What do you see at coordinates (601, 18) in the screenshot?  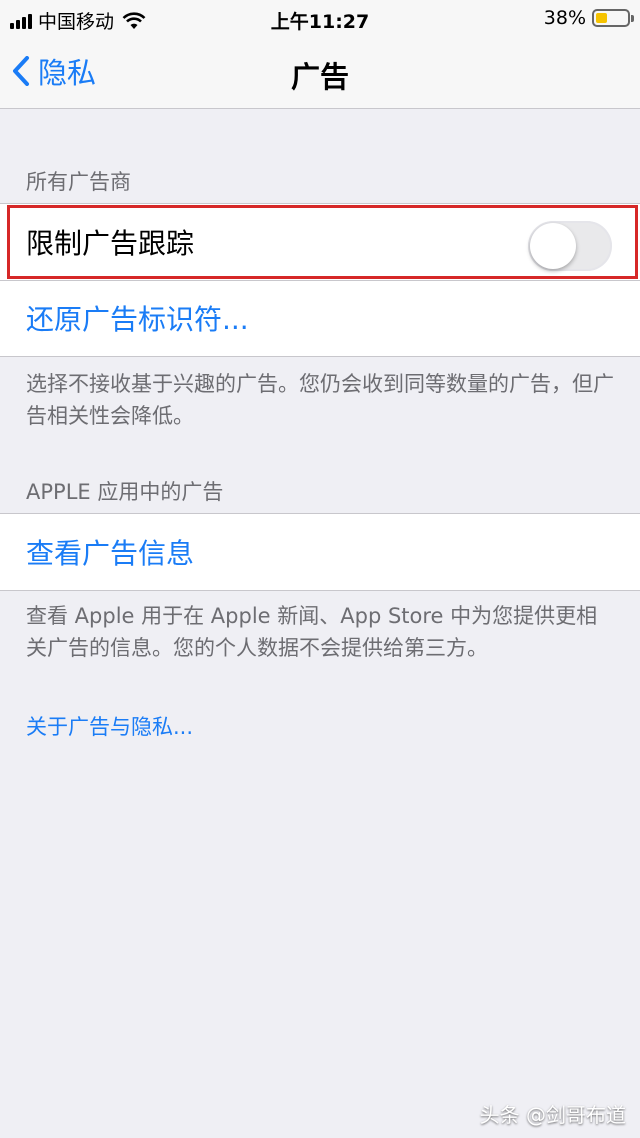 I see `battery-fill` at bounding box center [601, 18].